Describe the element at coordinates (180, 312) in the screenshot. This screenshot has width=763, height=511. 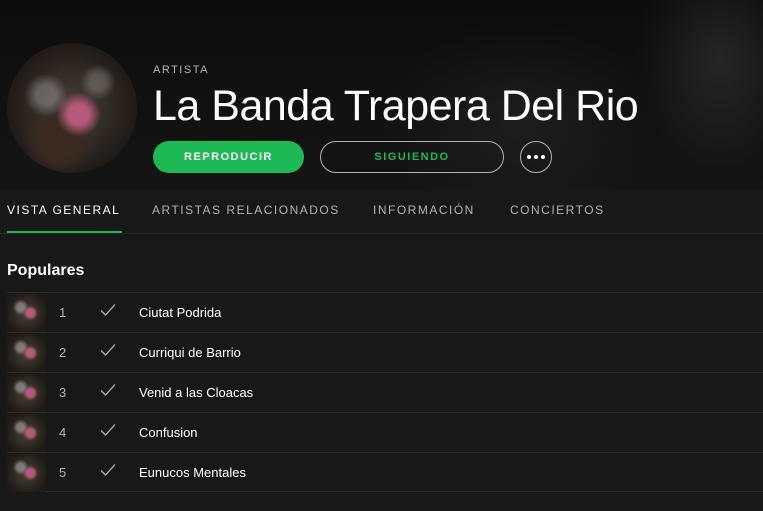
I see `track-title: Ciutat Podrida` at that location.